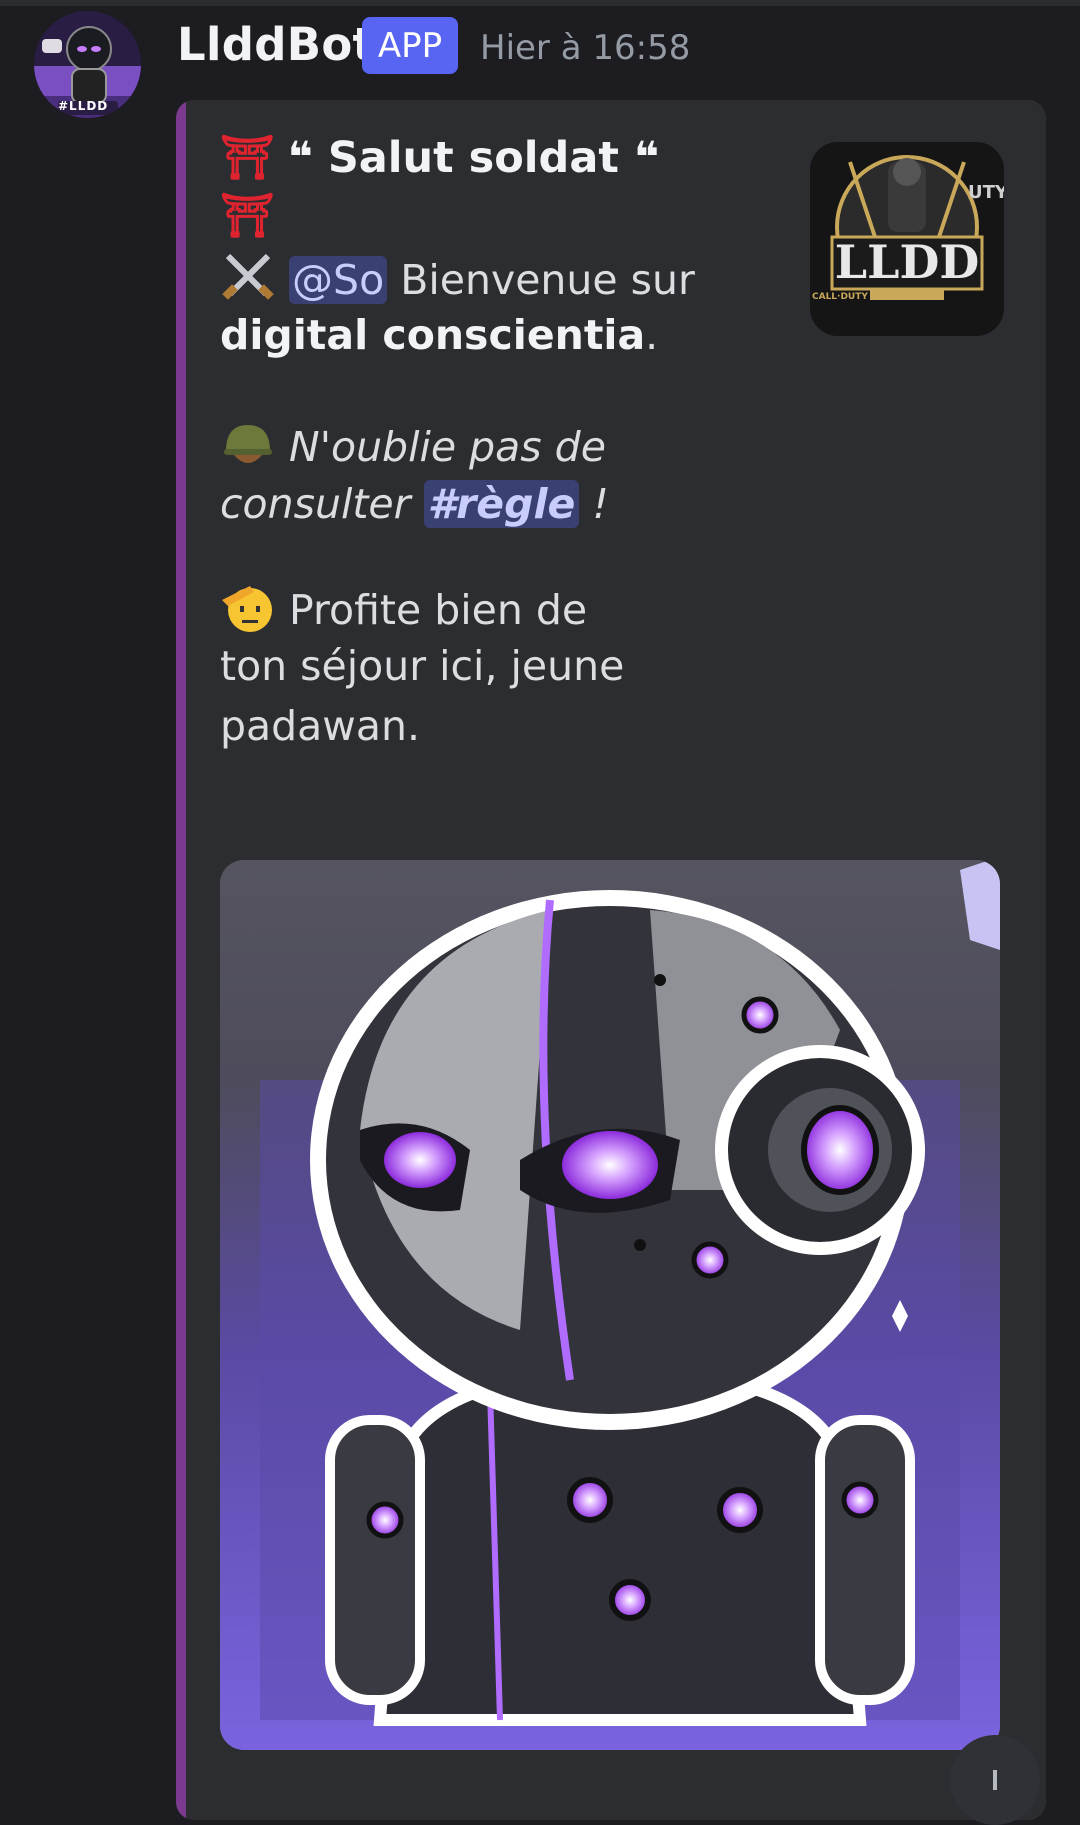 The width and height of the screenshot is (1080, 1825). I want to click on server-suffix: ., so click(652, 335).